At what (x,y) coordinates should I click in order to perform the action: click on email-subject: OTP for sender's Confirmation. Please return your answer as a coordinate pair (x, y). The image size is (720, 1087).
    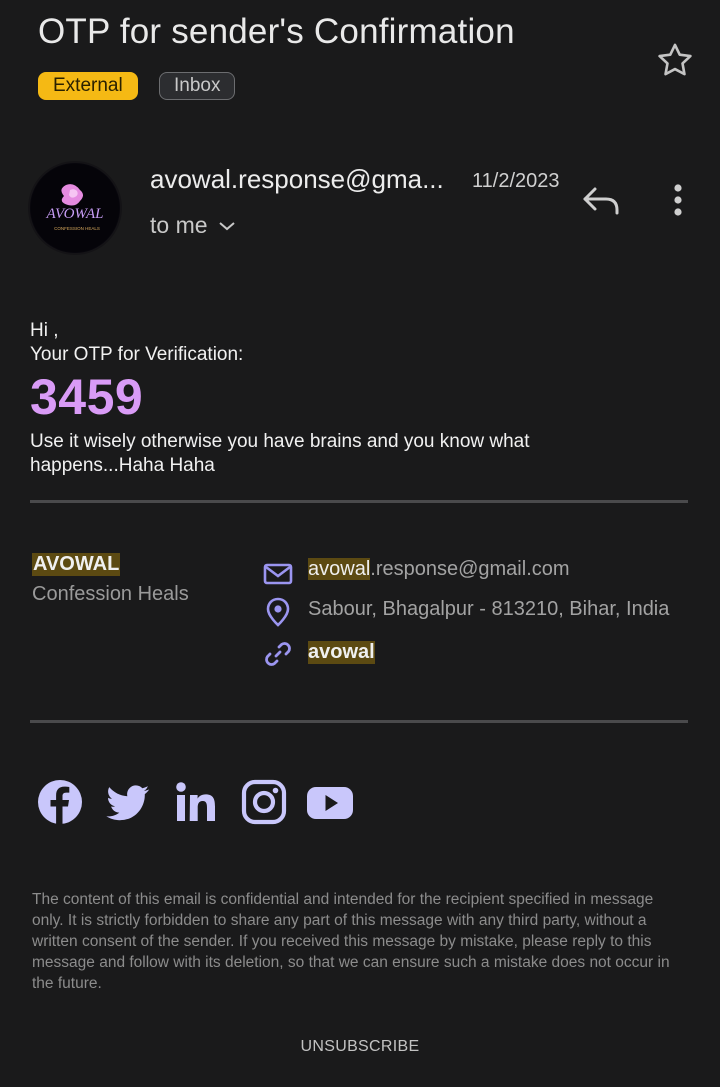
    Looking at the image, I should click on (276, 31).